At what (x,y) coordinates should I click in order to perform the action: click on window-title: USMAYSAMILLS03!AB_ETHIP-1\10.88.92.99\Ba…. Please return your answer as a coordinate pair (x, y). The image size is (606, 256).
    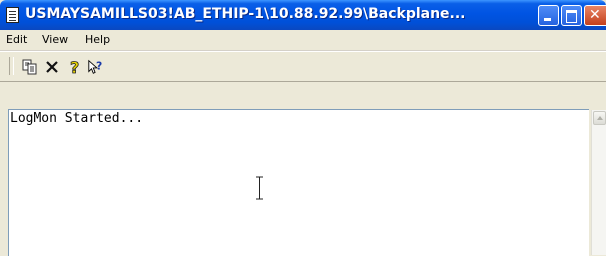
    Looking at the image, I should click on (245, 14).